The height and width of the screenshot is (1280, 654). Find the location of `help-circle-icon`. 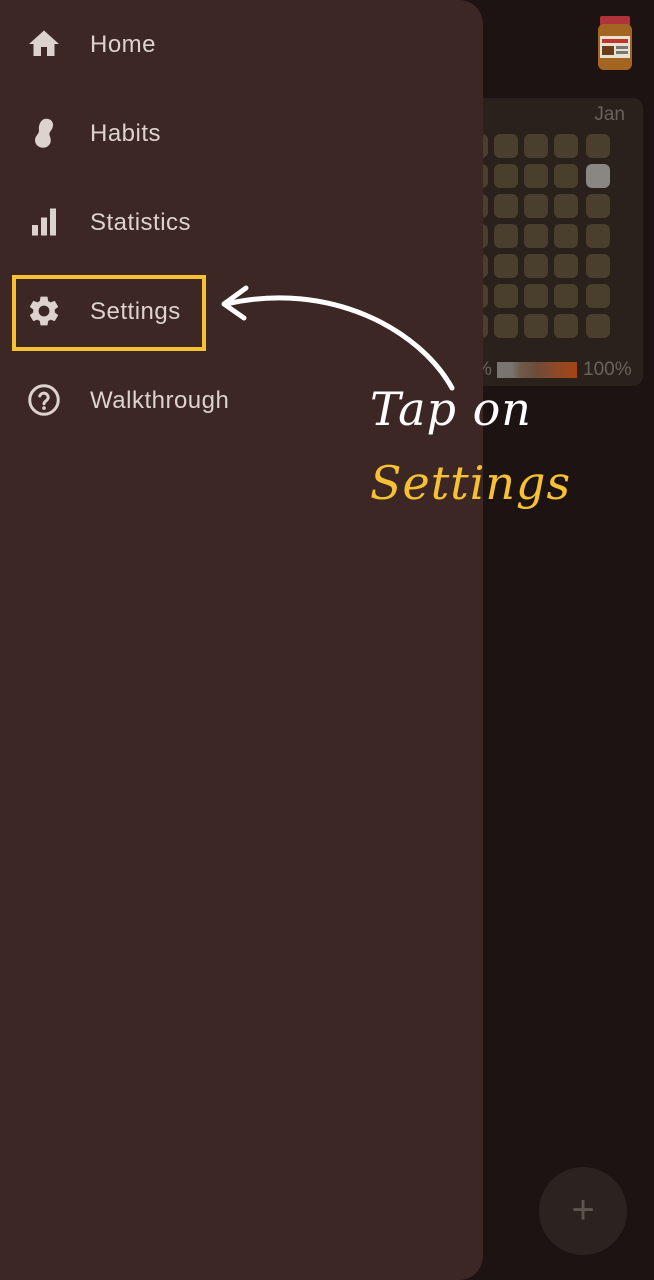

help-circle-icon is located at coordinates (44, 400).